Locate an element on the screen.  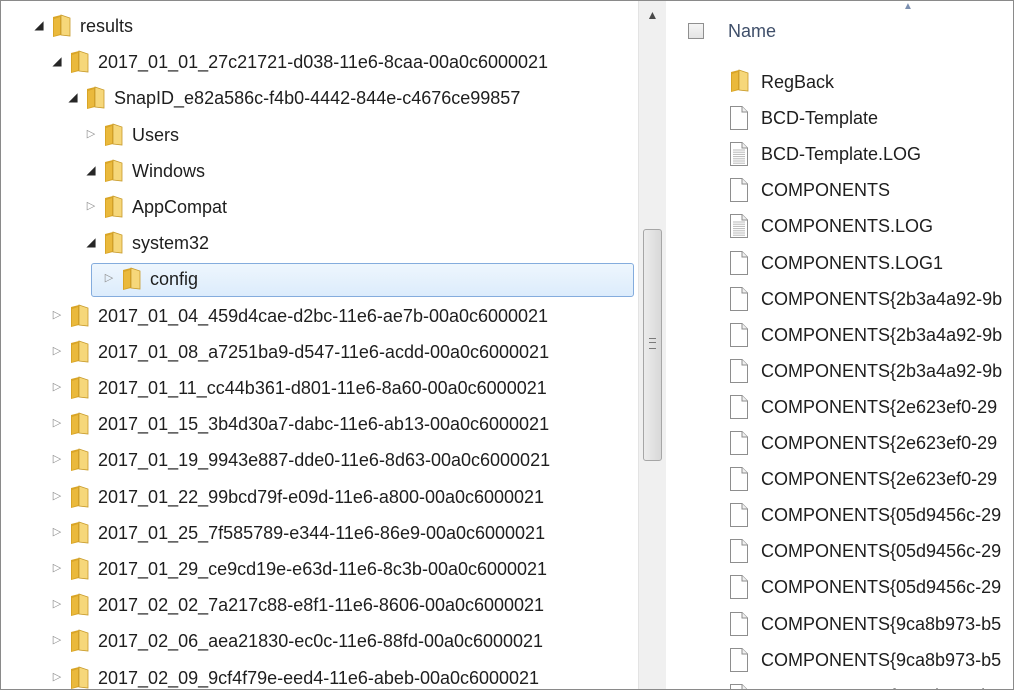
select-all-checkbox is located at coordinates (696, 31).